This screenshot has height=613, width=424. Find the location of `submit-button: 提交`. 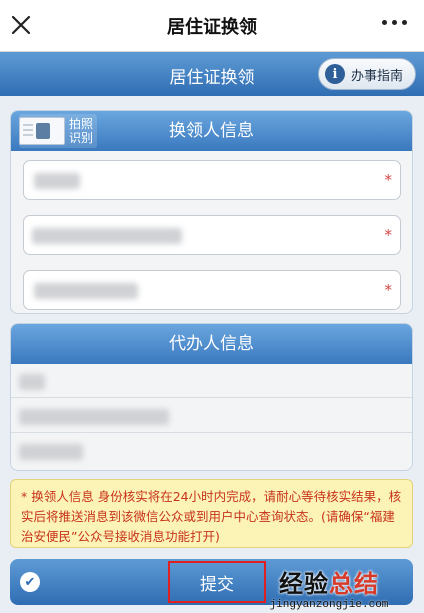

submit-button: 提交 is located at coordinates (217, 582).